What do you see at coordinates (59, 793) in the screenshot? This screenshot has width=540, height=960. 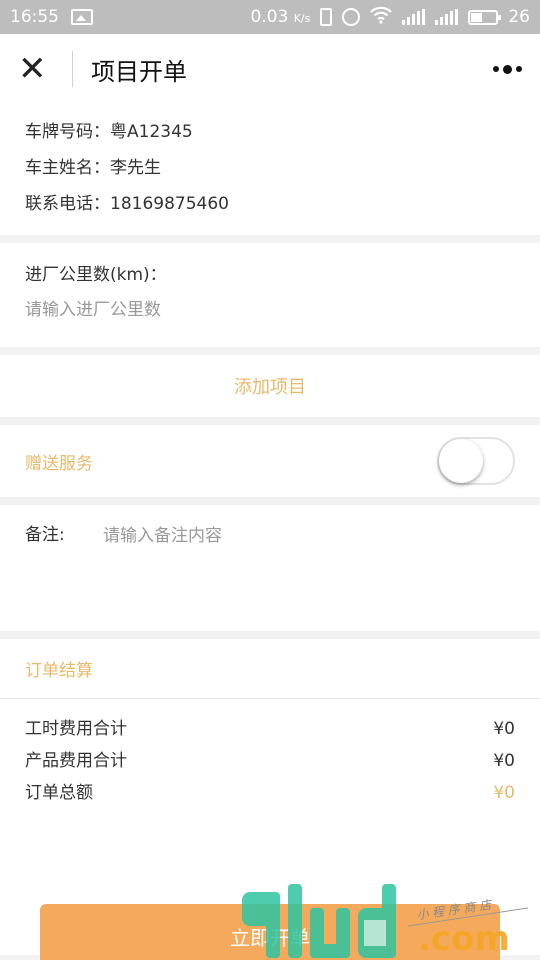 I see `order-total-label: 订单总额` at bounding box center [59, 793].